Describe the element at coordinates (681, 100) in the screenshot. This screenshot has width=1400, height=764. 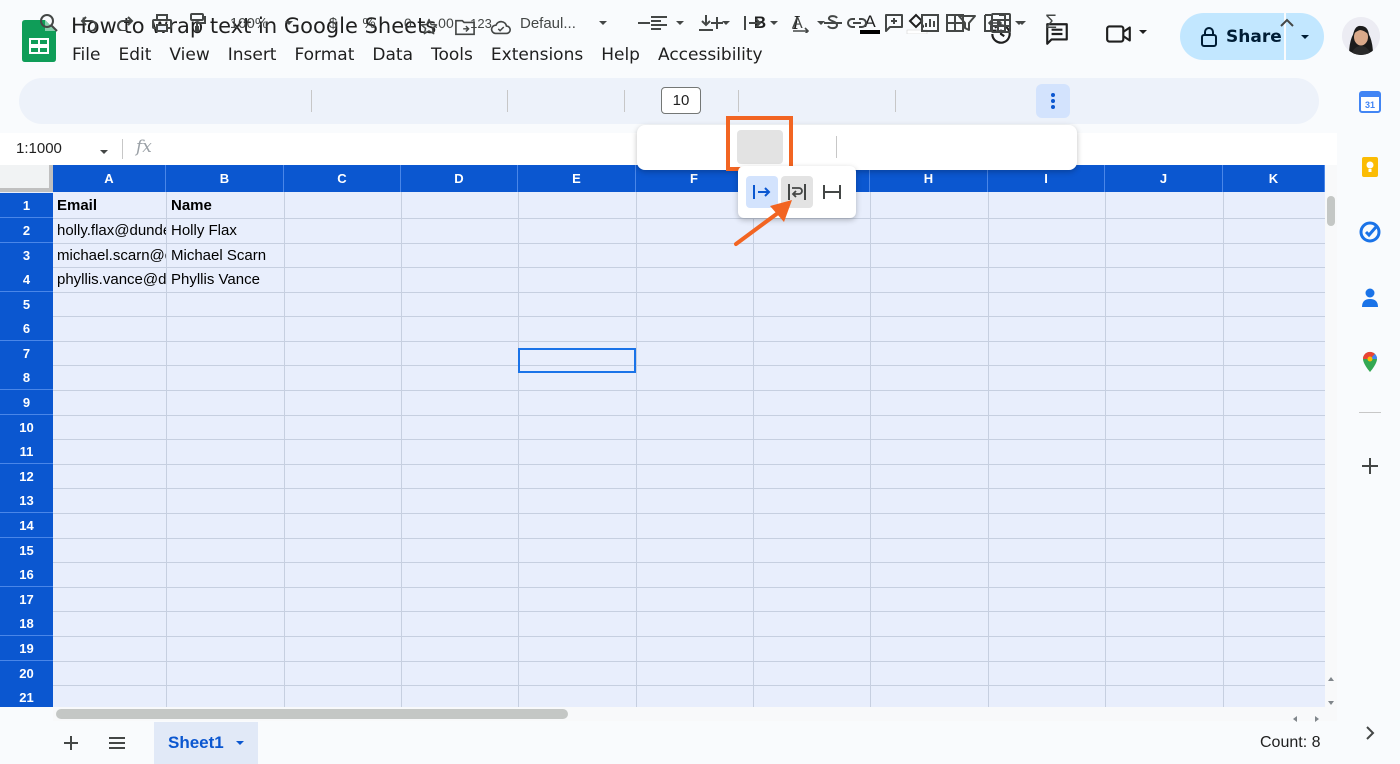
I see `font-size-input: 10` at that location.